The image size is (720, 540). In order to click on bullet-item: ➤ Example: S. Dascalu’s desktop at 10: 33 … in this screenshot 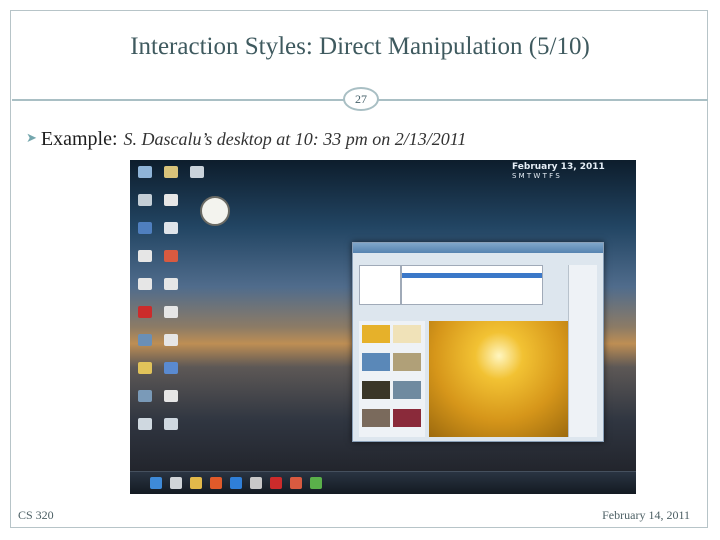, I will do `click(246, 139)`.